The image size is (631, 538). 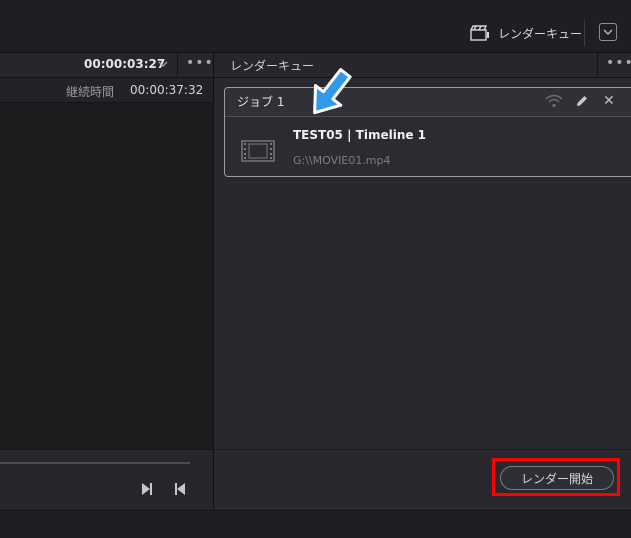 I want to click on render-queue-toggle-button: レンダーキュー, so click(x=526, y=33).